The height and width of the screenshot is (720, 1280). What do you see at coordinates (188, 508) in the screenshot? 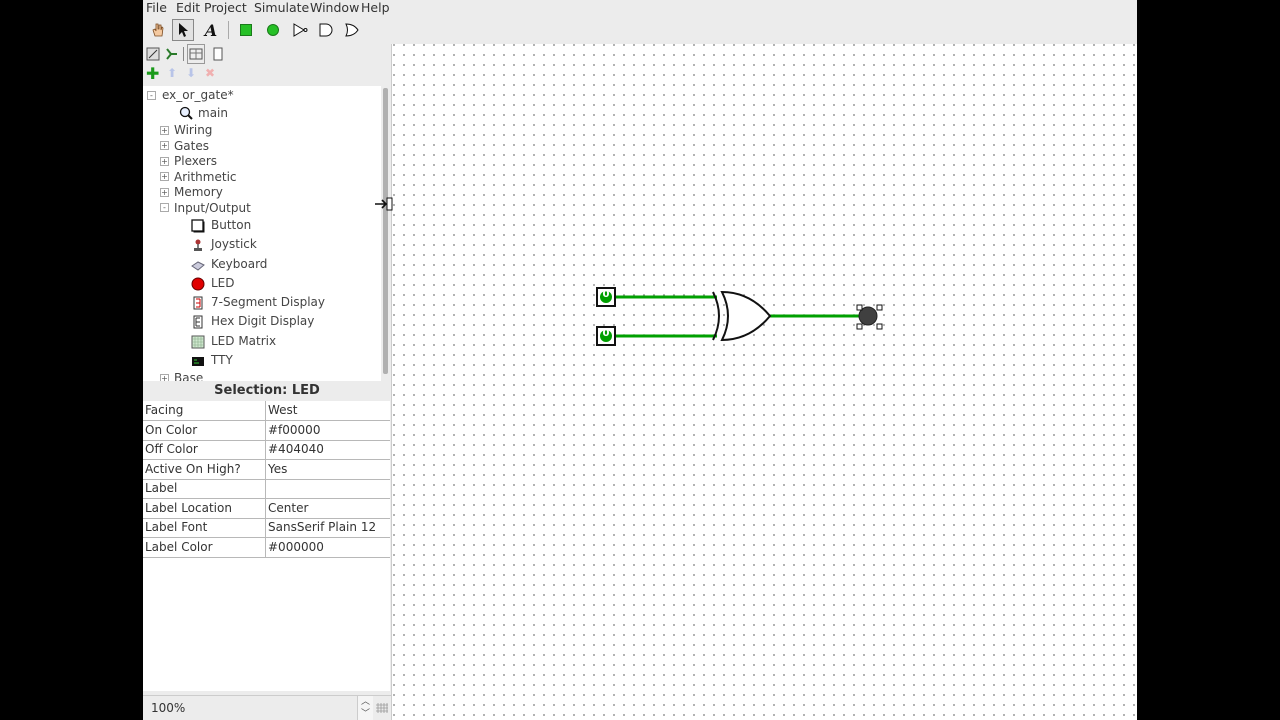
I see `attribute-key: Label Location` at bounding box center [188, 508].